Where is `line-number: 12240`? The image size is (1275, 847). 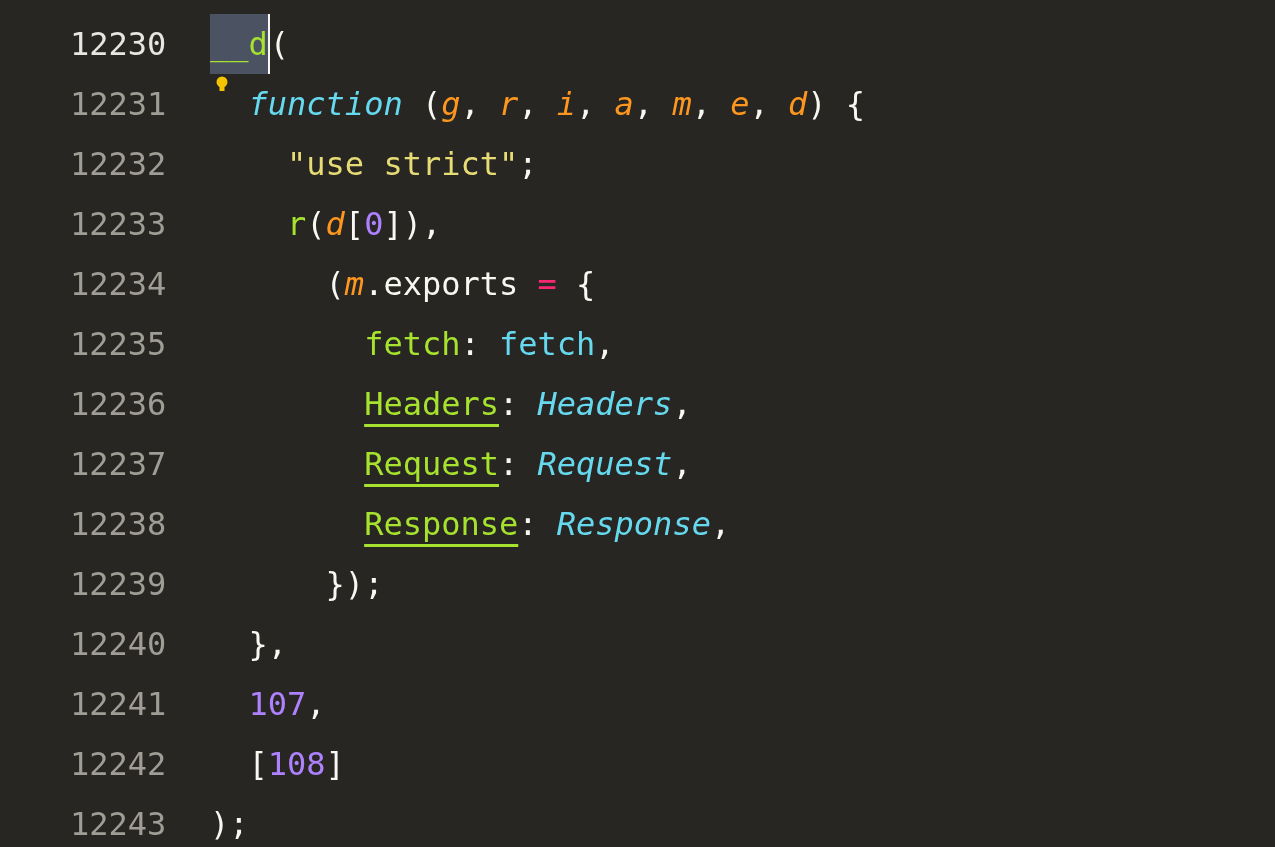
line-number: 12240 is located at coordinates (118, 644).